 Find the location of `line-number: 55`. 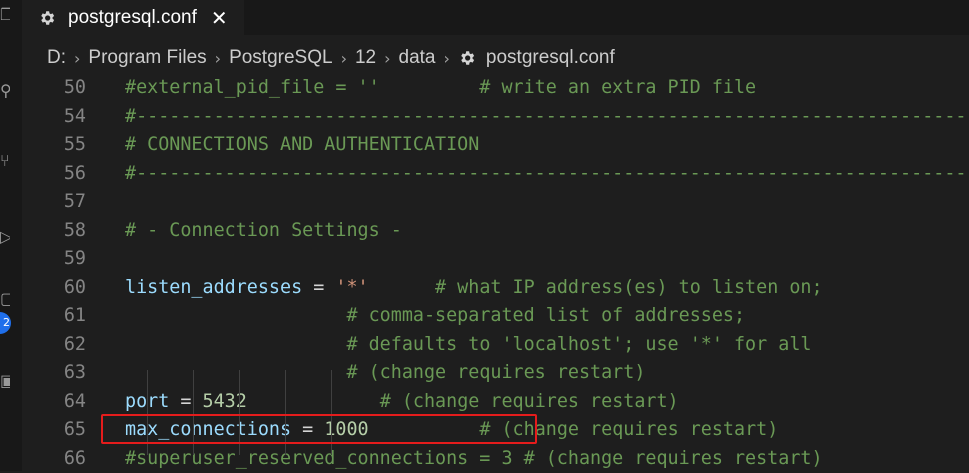

line-number: 55 is located at coordinates (54, 145).